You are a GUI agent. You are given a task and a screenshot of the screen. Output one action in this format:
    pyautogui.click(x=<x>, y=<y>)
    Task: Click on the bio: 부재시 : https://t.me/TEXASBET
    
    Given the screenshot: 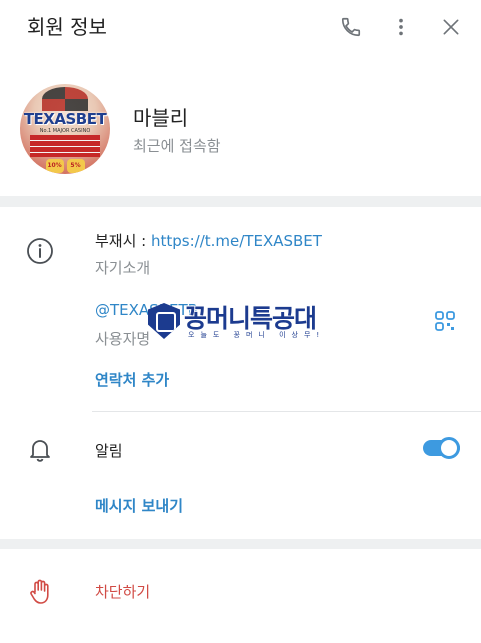 What is the action you would take?
    pyautogui.click(x=208, y=240)
    